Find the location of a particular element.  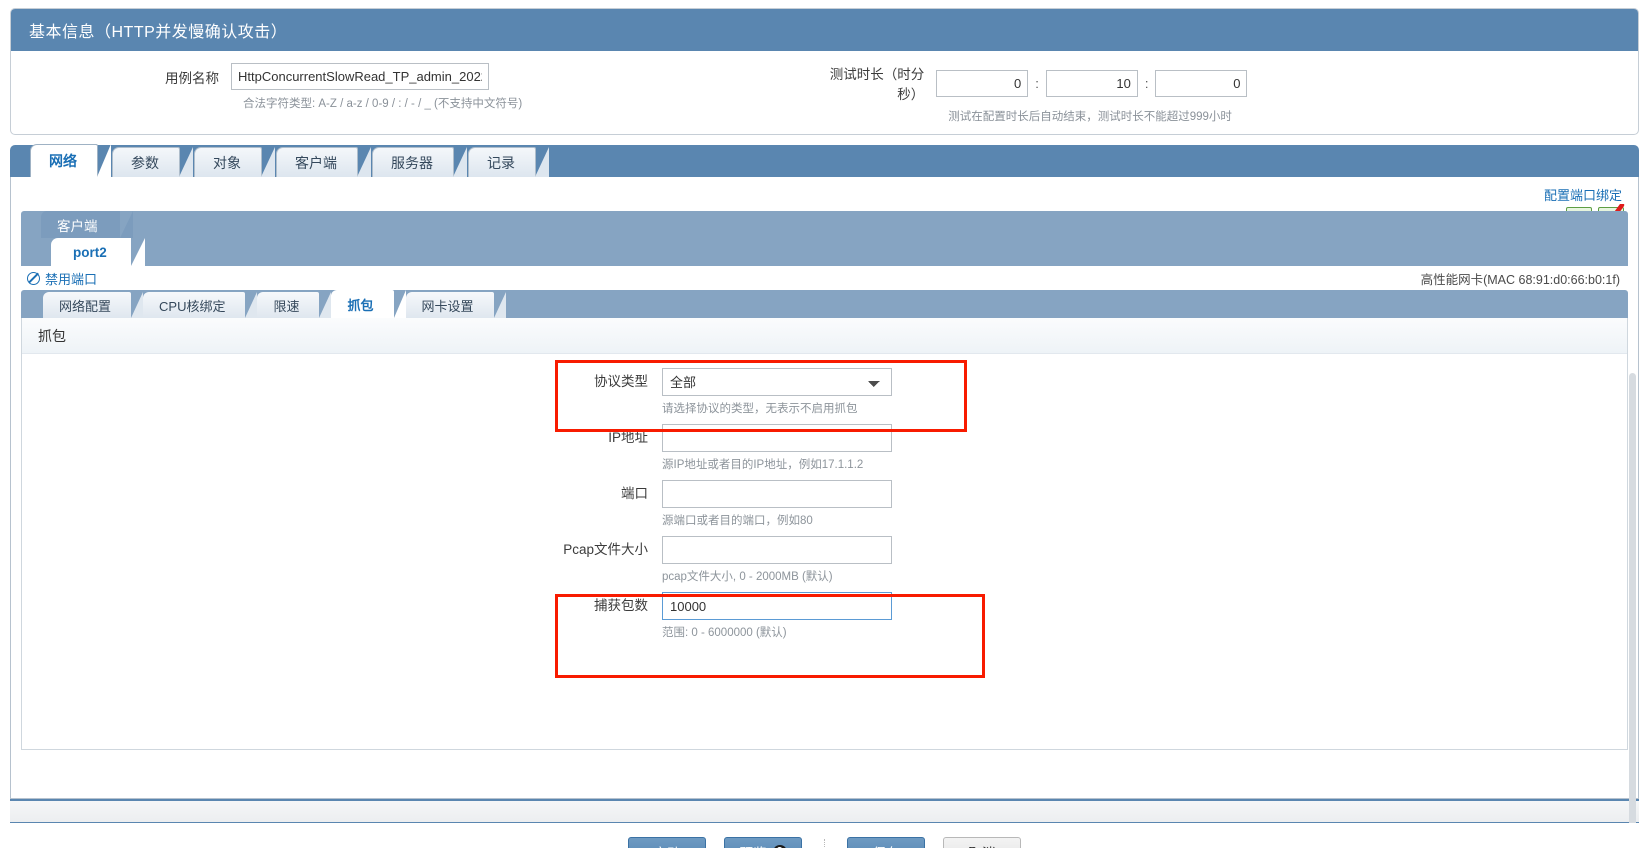

case-name-label: 用例名称 is located at coordinates (192, 78).